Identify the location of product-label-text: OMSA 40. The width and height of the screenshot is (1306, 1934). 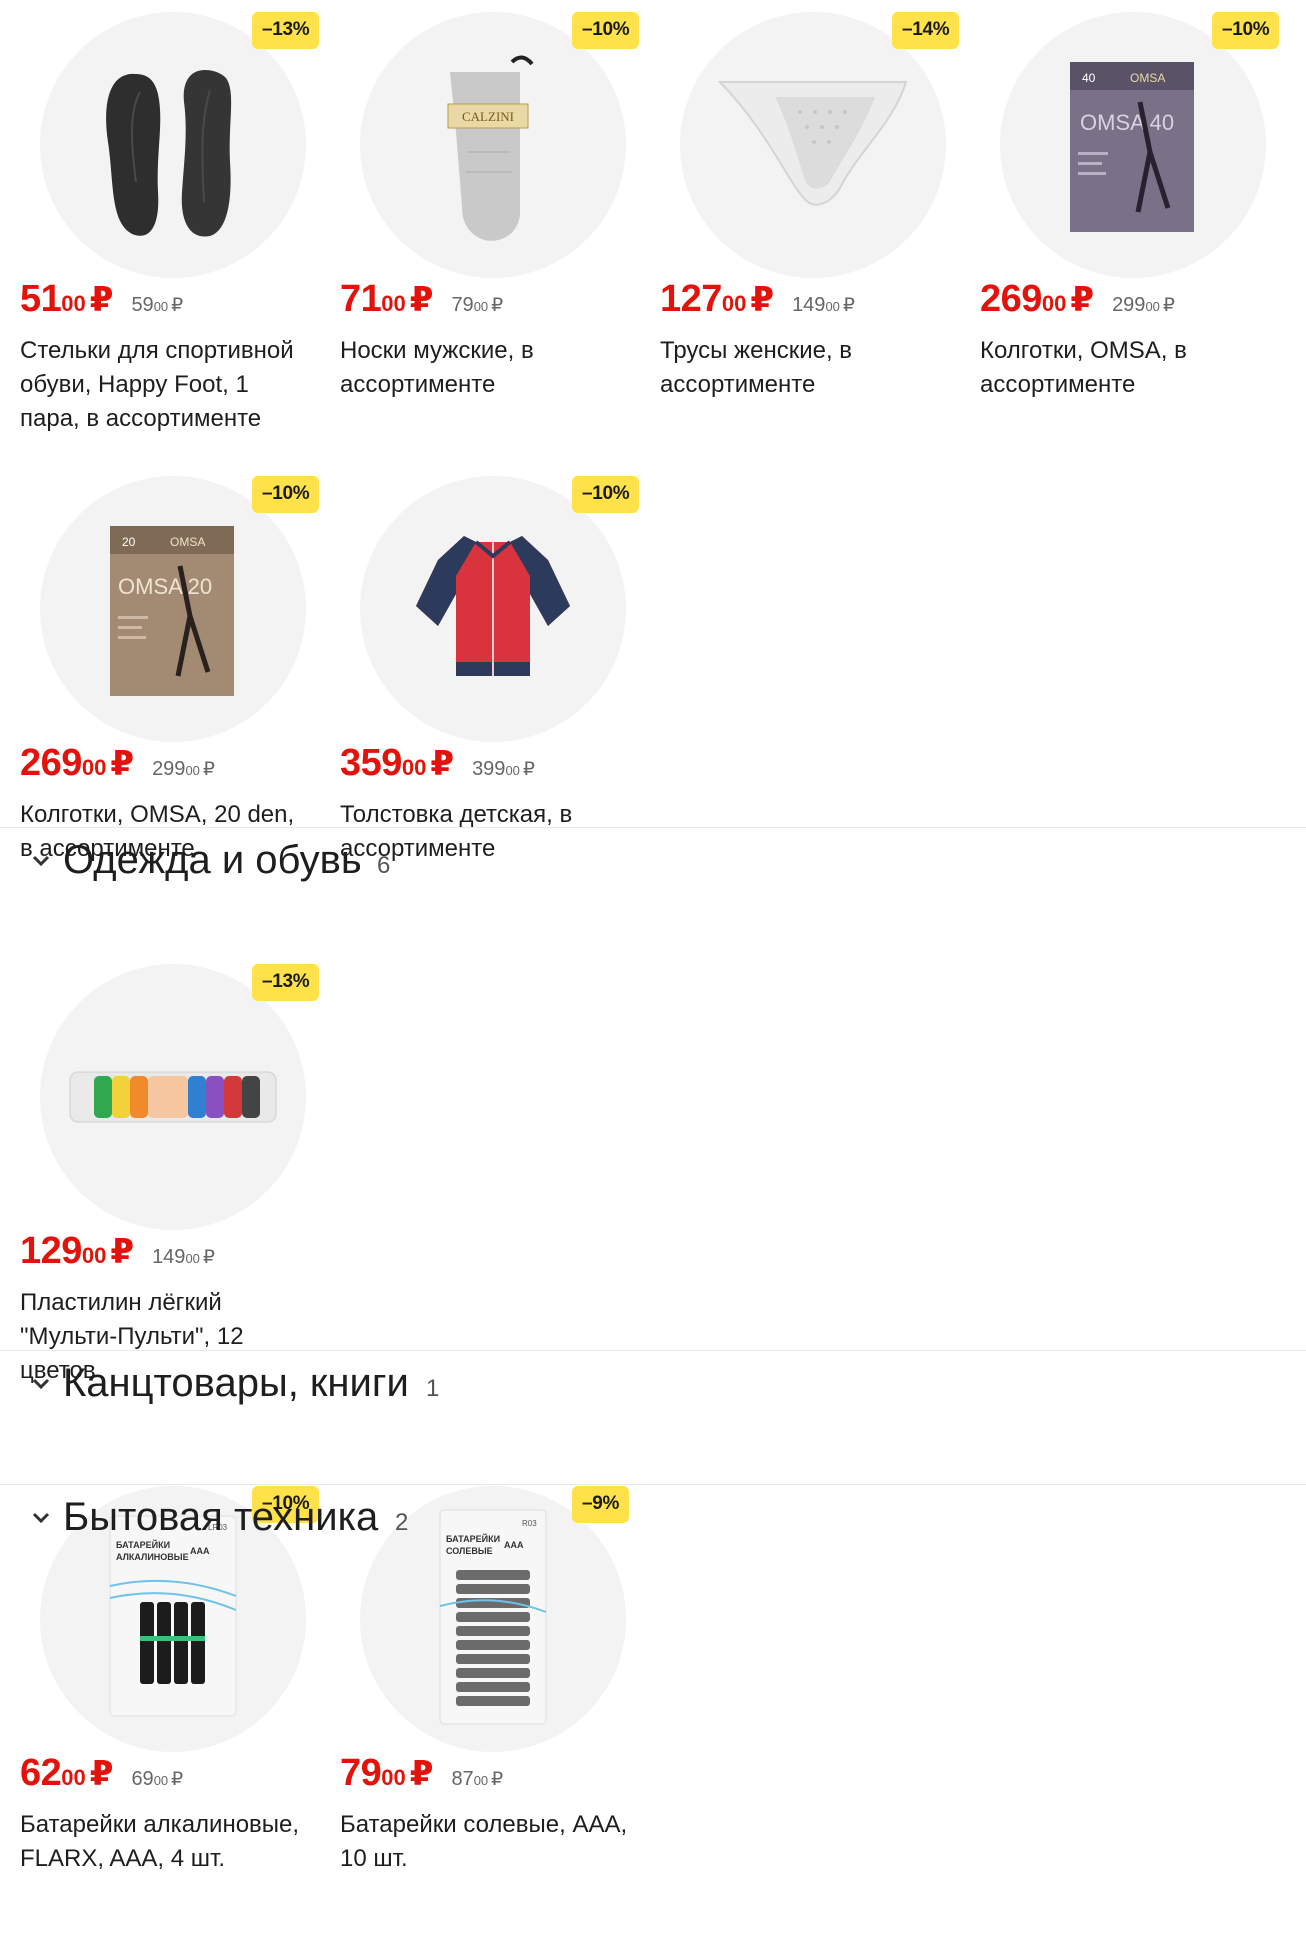
(1127, 122).